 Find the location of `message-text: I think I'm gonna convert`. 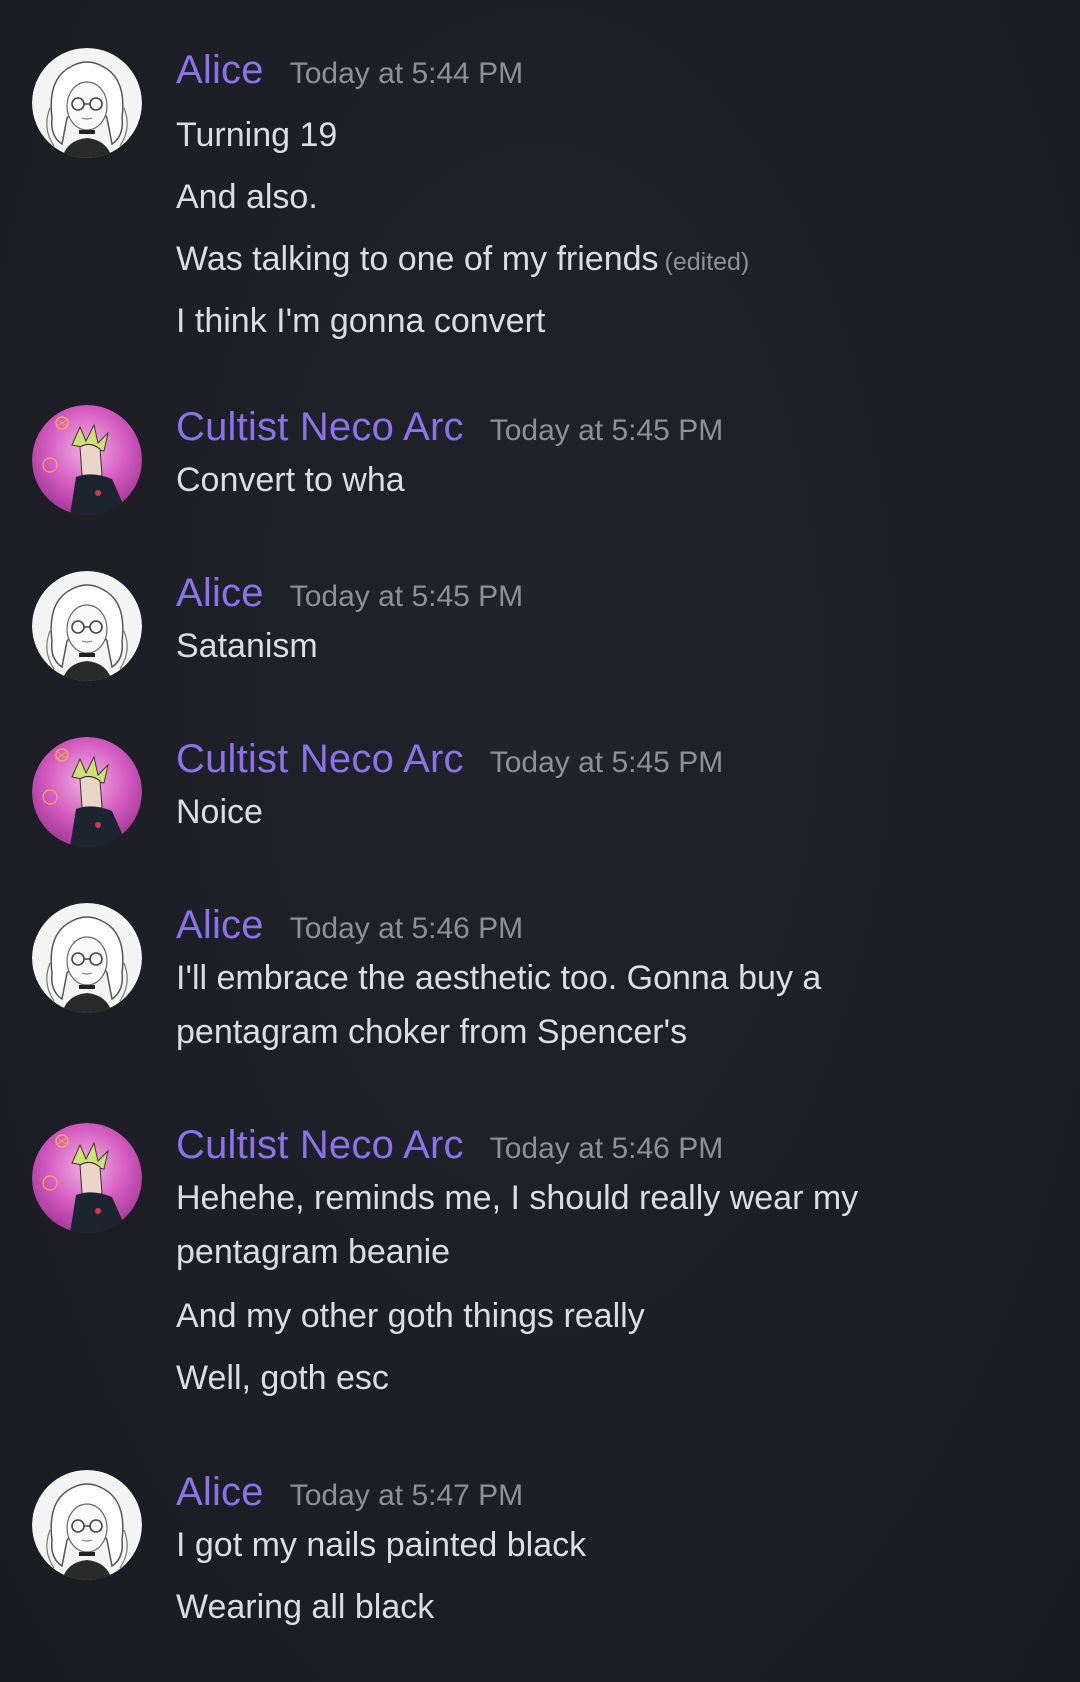

message-text: I think I'm gonna convert is located at coordinates (361, 321).